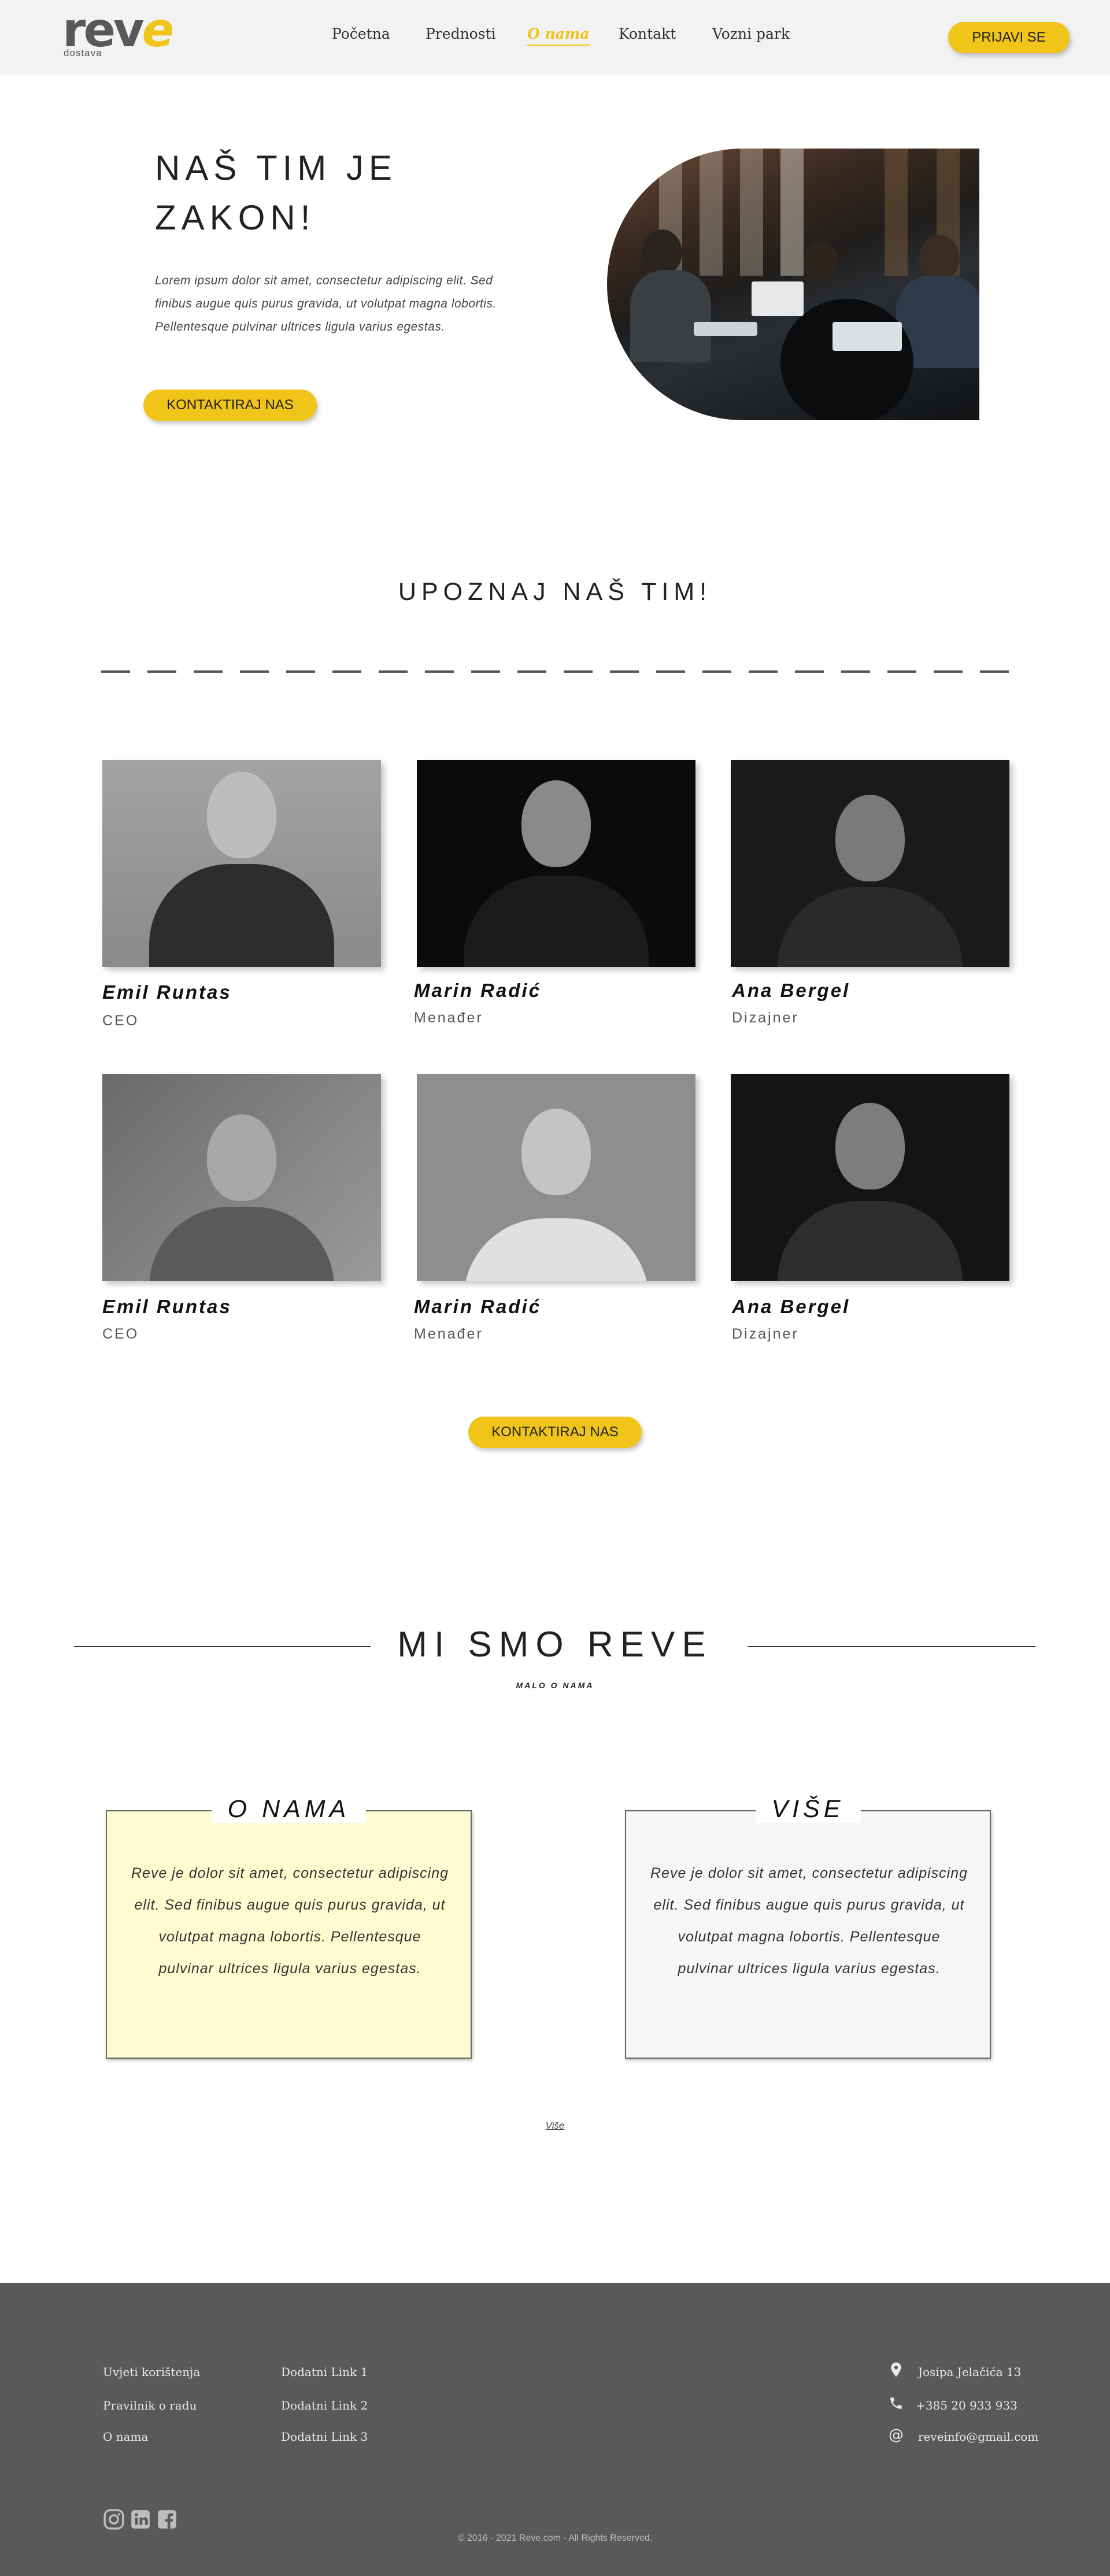 This screenshot has width=1110, height=2576. What do you see at coordinates (230, 405) in the screenshot?
I see `hero-contact-button: KONTAKTIRAJ NAS` at bounding box center [230, 405].